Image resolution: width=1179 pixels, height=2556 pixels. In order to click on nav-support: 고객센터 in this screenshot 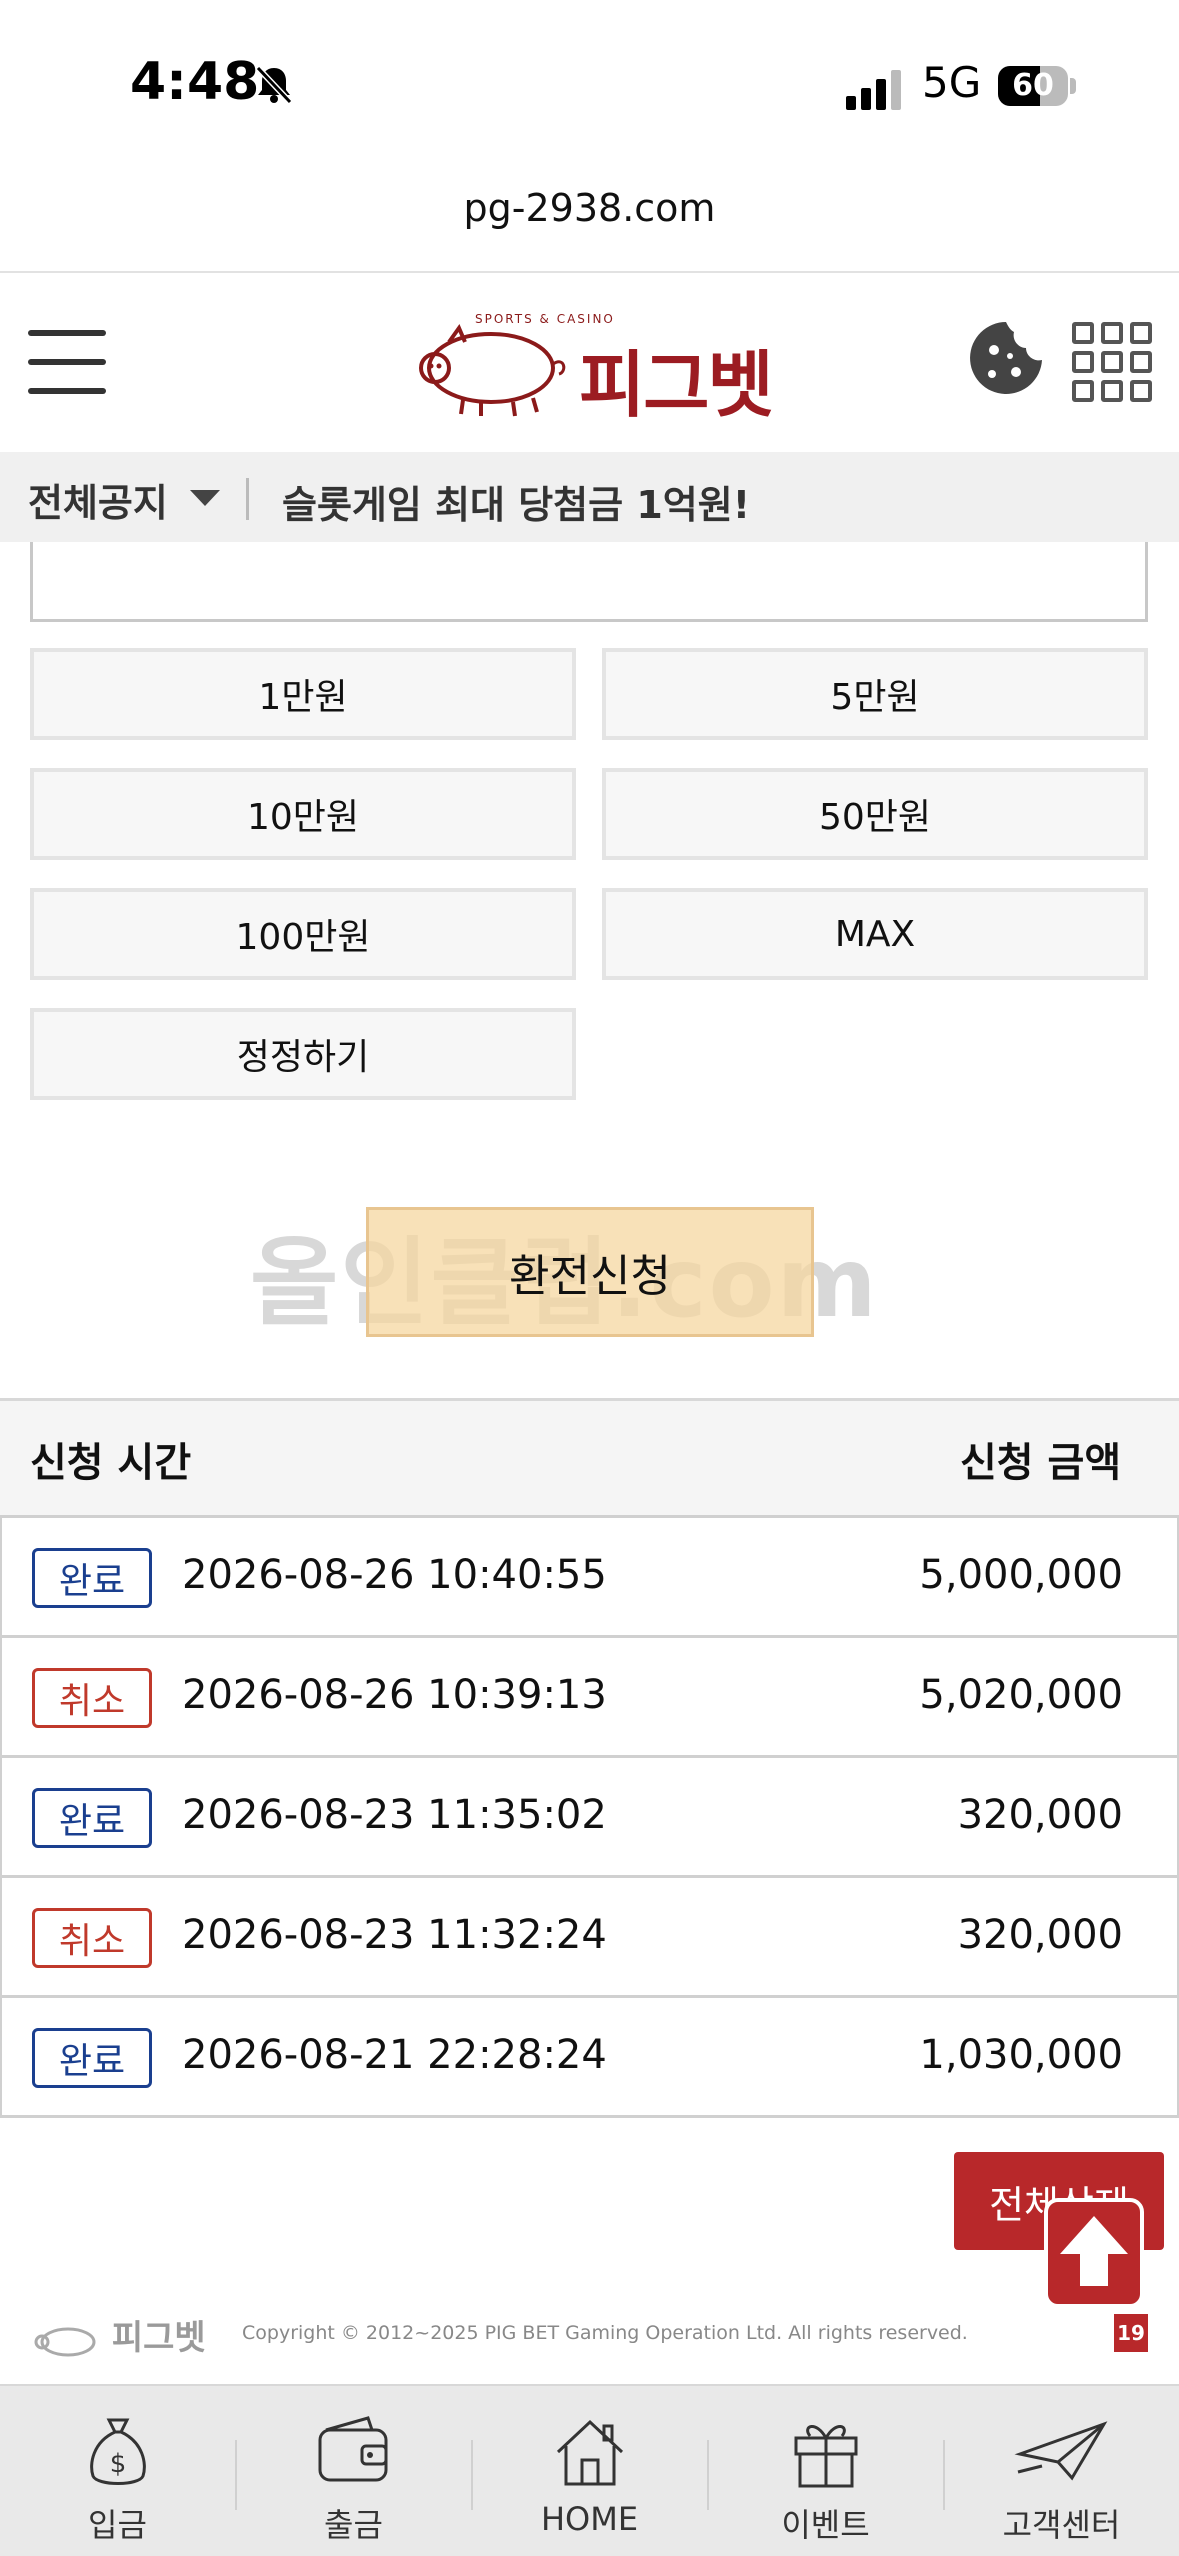, I will do `click(1061, 2475)`.